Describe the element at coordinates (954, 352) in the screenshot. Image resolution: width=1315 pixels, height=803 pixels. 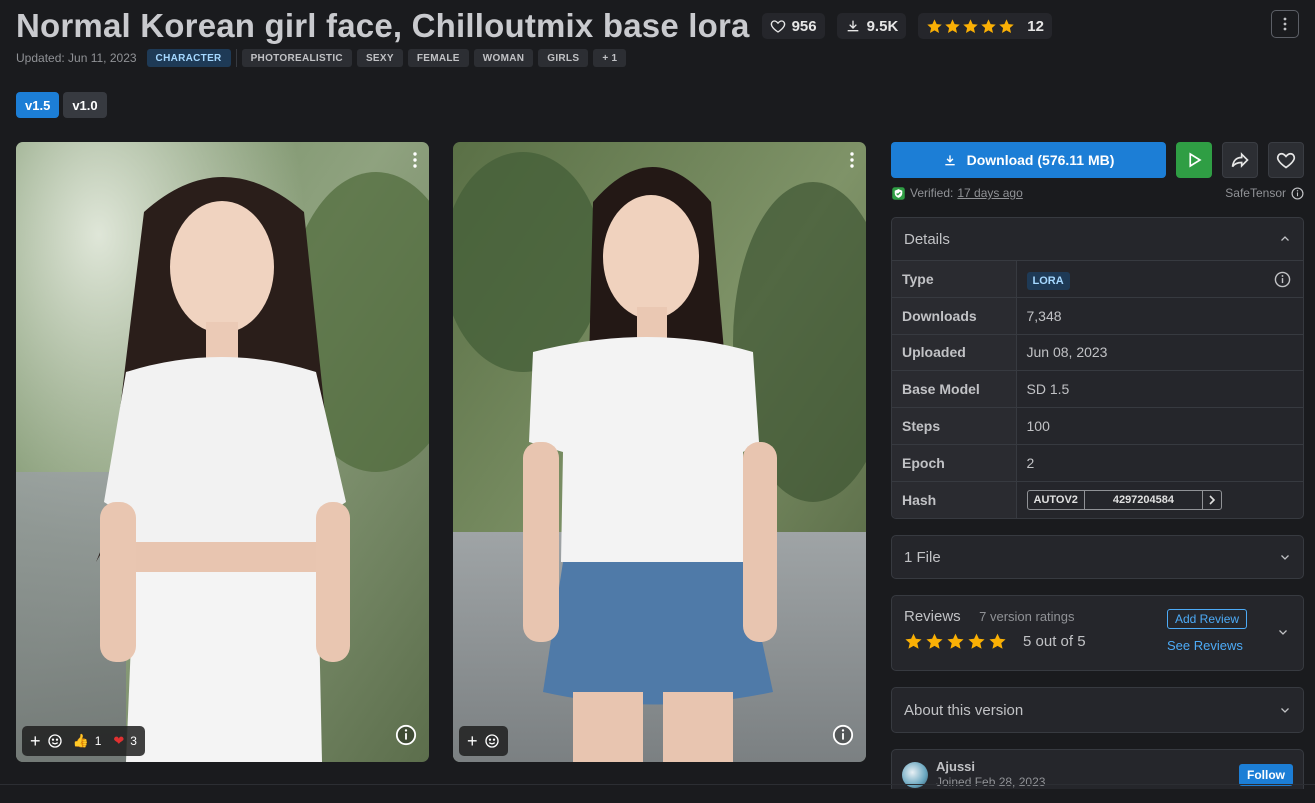
I see `detail-key: Uploaded` at that location.